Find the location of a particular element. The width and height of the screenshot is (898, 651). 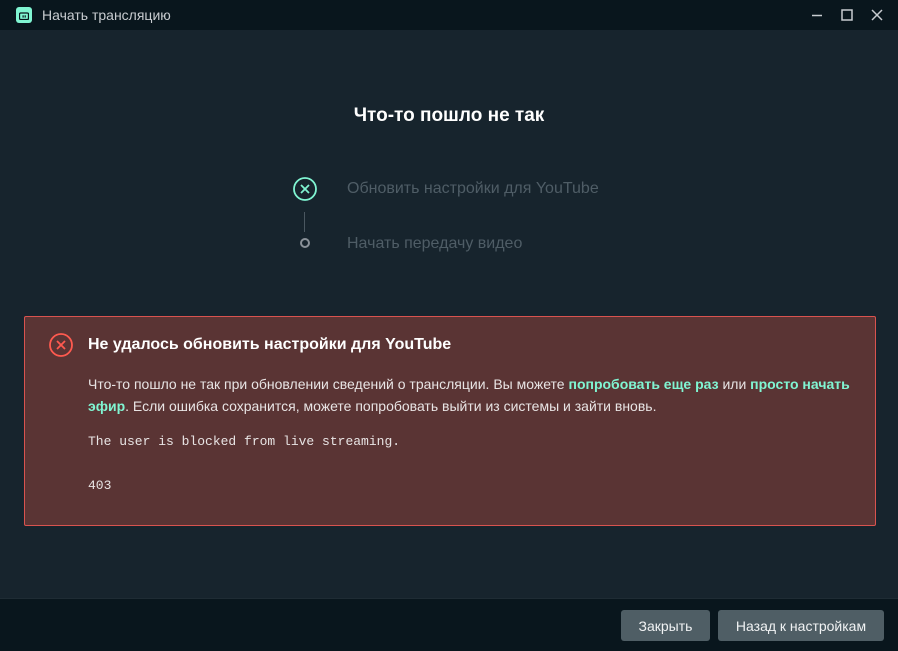

page-title: Что-то пошло не так is located at coordinates (449, 115).